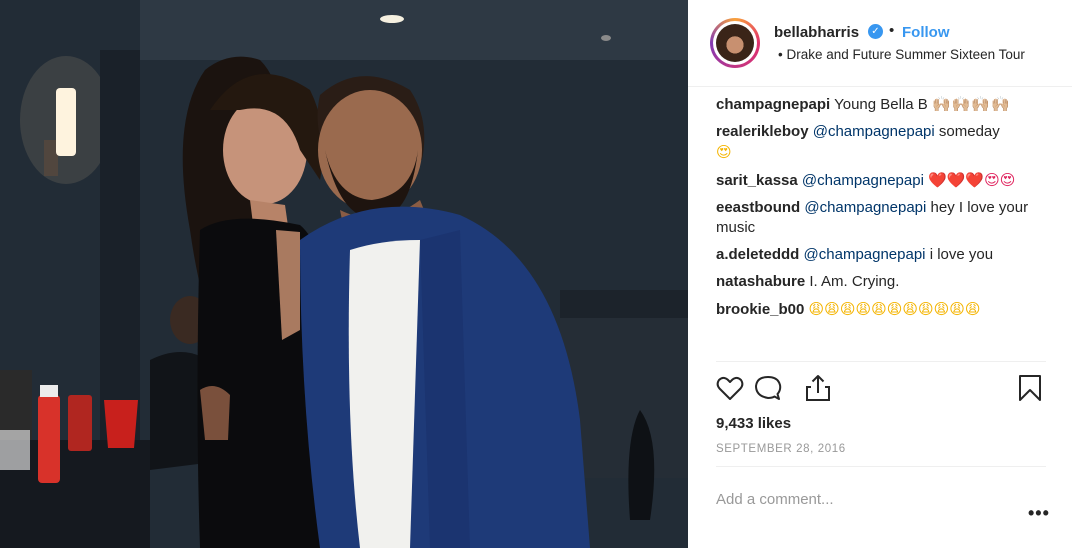 This screenshot has width=1072, height=548. What do you see at coordinates (1039, 513) in the screenshot?
I see `more-options-button: •••` at bounding box center [1039, 513].